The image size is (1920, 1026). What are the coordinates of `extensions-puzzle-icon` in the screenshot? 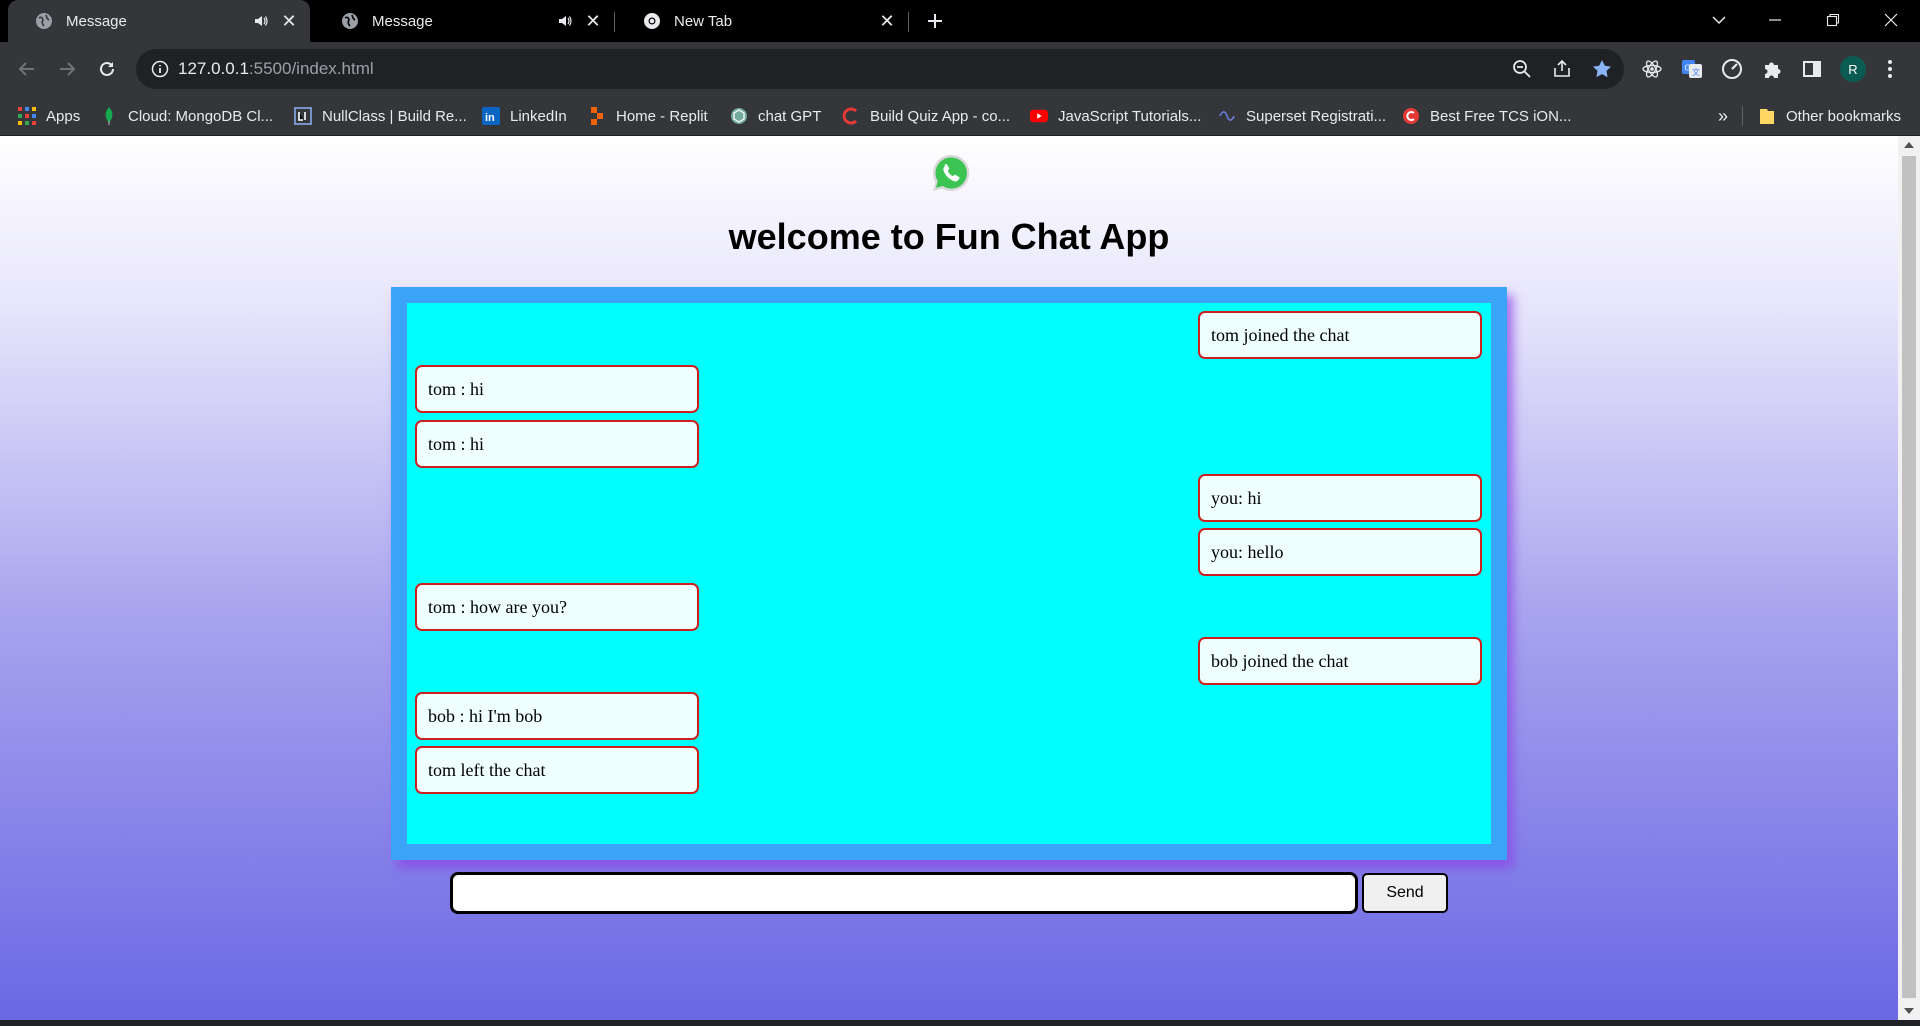 It's located at (1772, 69).